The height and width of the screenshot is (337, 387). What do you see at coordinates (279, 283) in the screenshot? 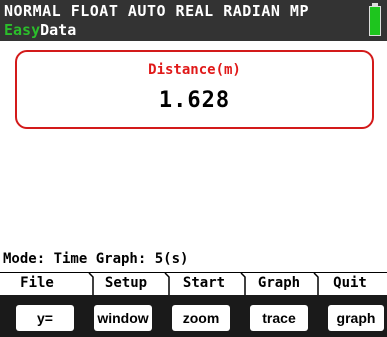
I see `menu-graph-button: Graph` at bounding box center [279, 283].